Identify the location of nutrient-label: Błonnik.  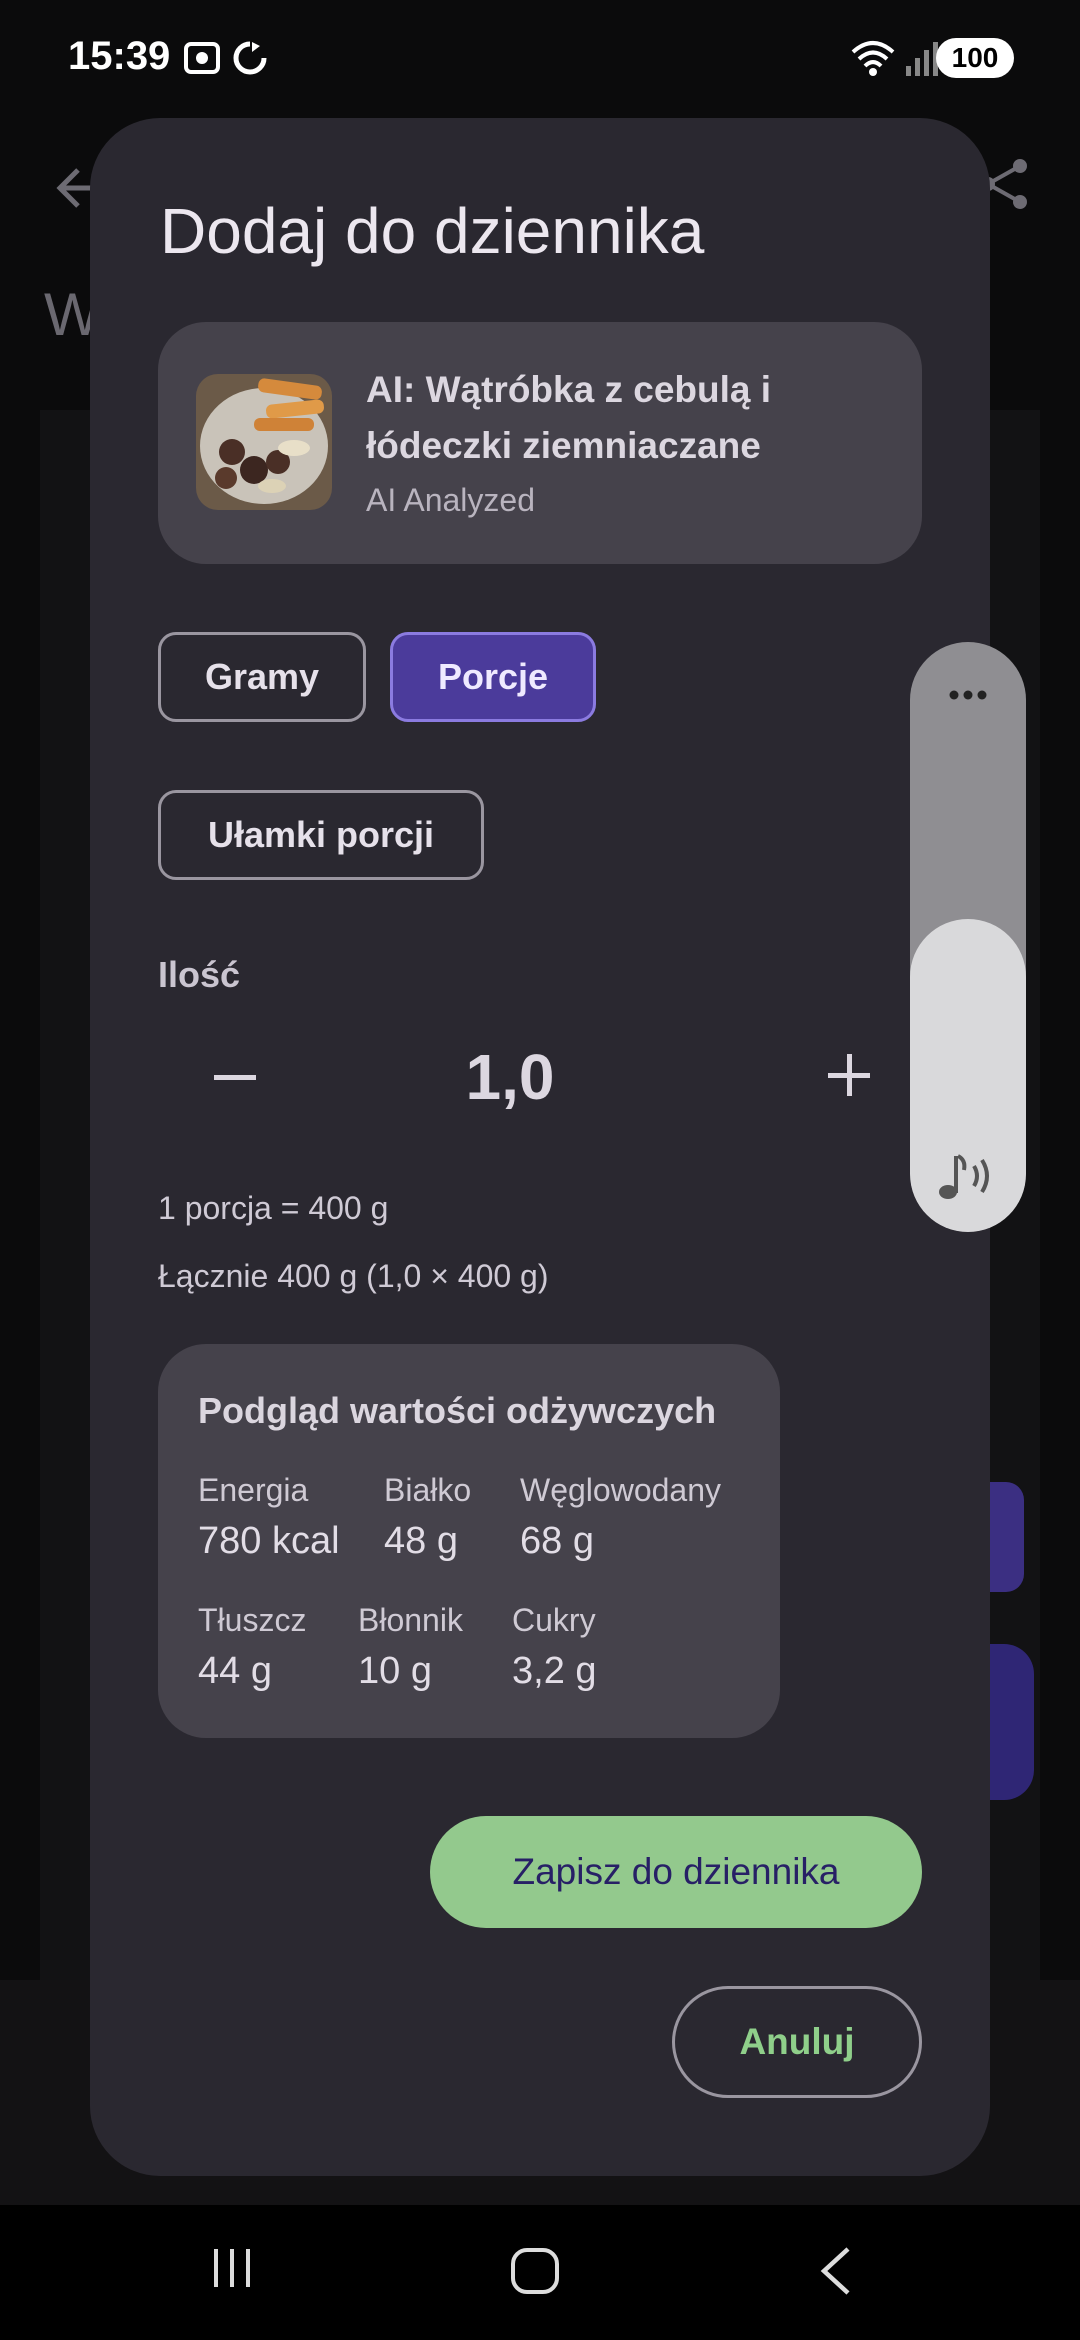
(410, 1620).